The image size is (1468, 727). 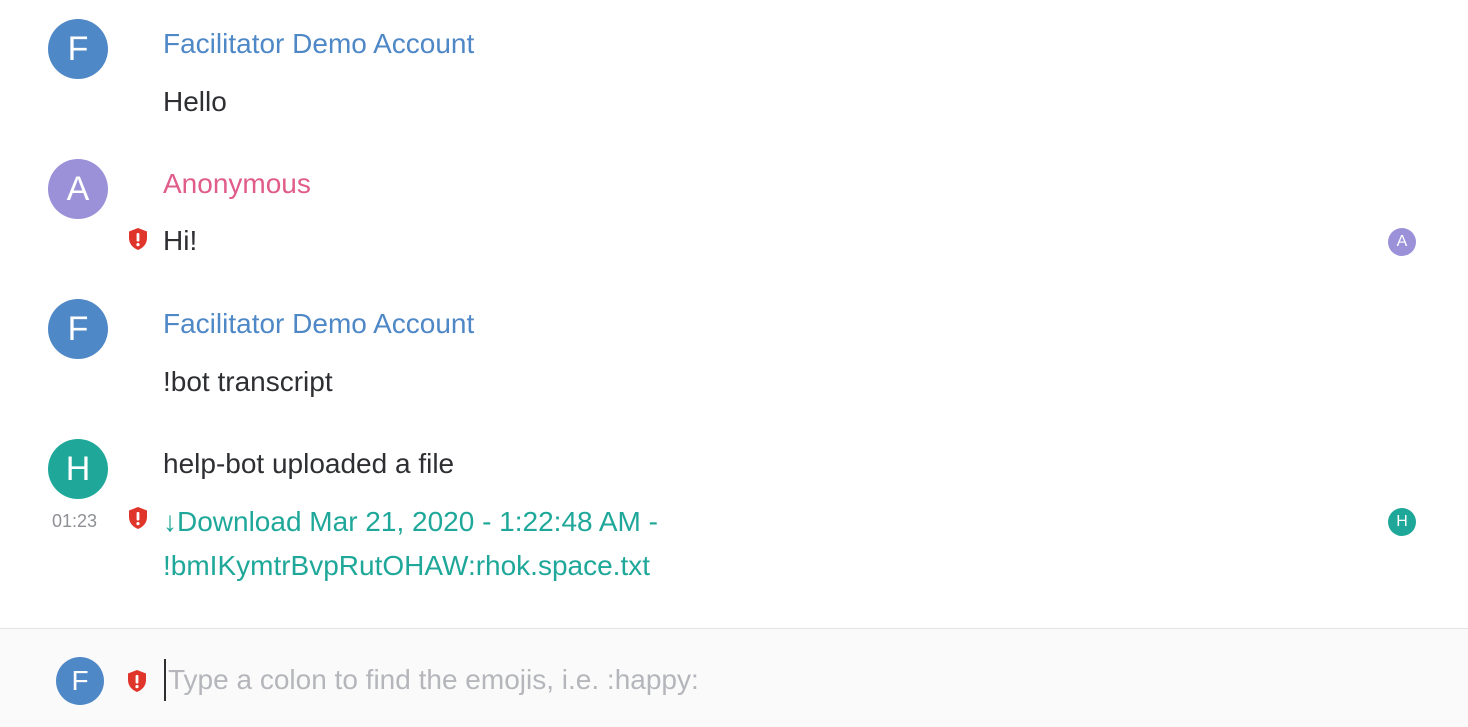 I want to click on message-body: help-bot uploaded a file, so click(x=309, y=463).